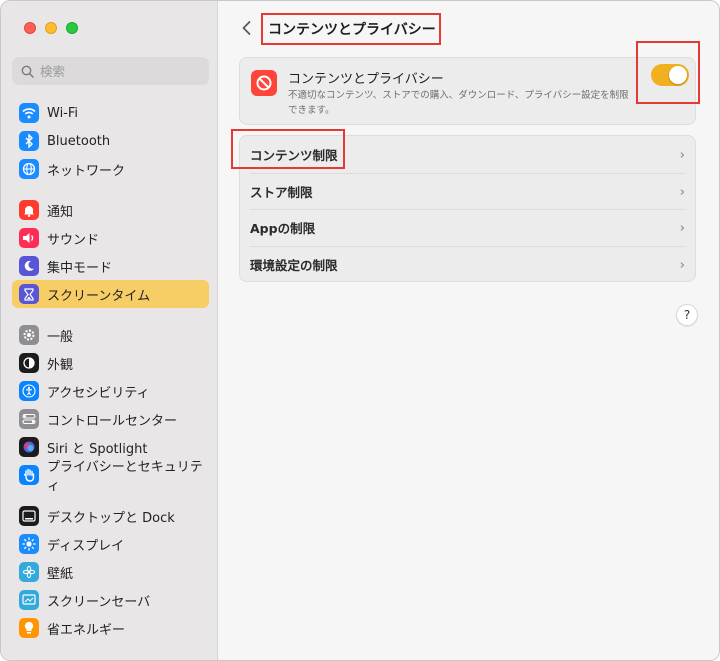  Describe the element at coordinates (29, 141) in the screenshot. I see `bluetooth-icon` at that location.